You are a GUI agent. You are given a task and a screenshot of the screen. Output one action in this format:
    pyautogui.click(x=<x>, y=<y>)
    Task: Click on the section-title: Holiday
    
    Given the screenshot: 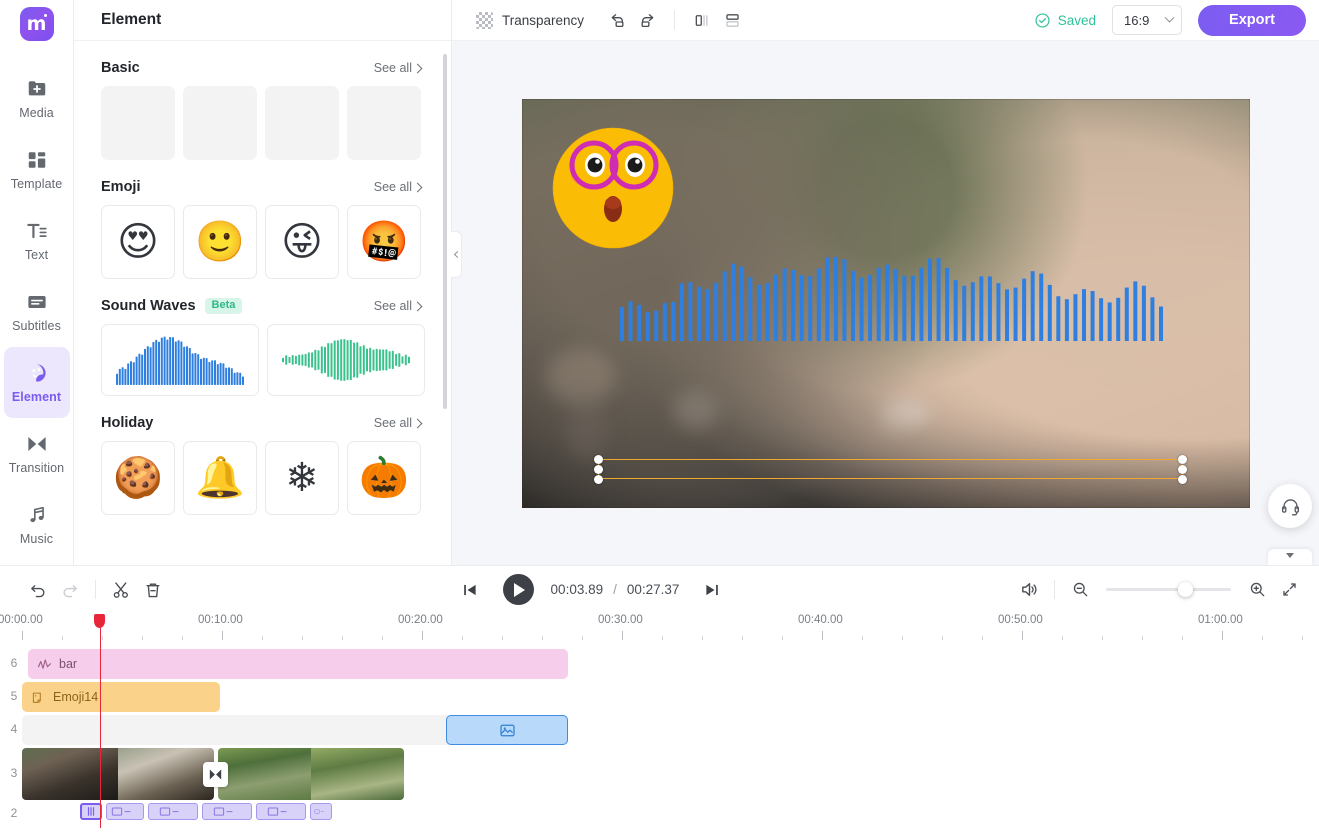 What is the action you would take?
    pyautogui.click(x=127, y=423)
    